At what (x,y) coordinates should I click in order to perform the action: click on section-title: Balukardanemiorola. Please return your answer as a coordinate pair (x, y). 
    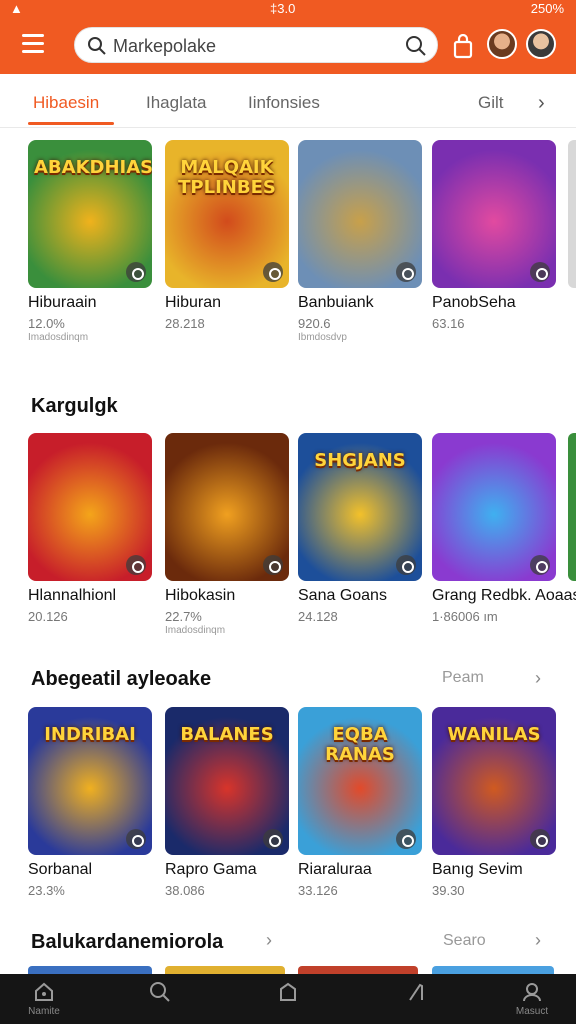
    Looking at the image, I should click on (127, 942).